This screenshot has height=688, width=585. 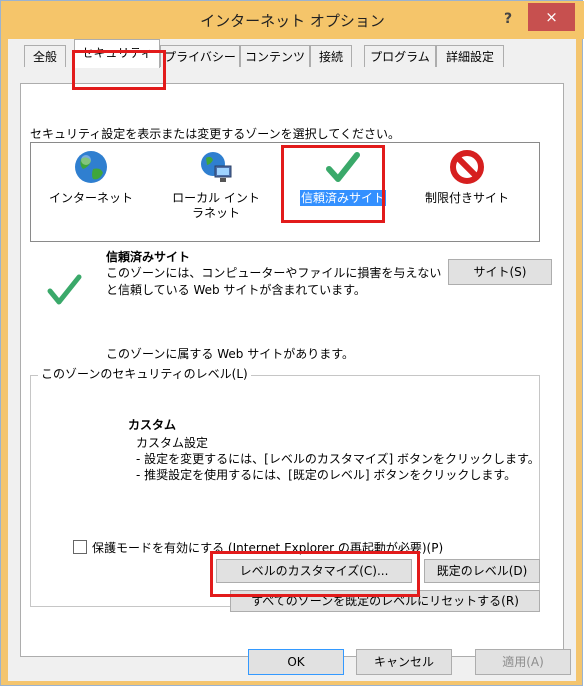 I want to click on zone-local-intranet: ローカル イントラネット, so click(x=216, y=193).